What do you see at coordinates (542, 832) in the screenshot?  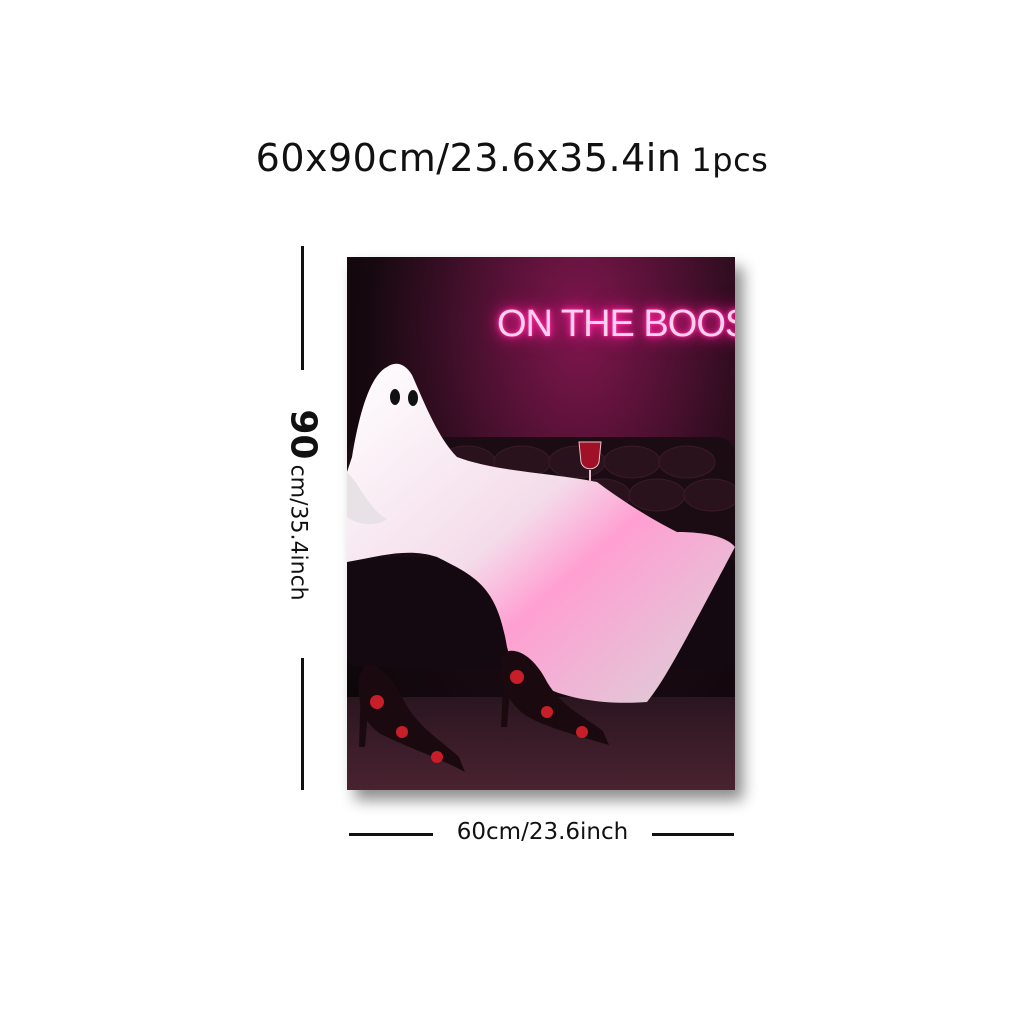 I see `width-dimension-label: 60cm/23.6inch` at bounding box center [542, 832].